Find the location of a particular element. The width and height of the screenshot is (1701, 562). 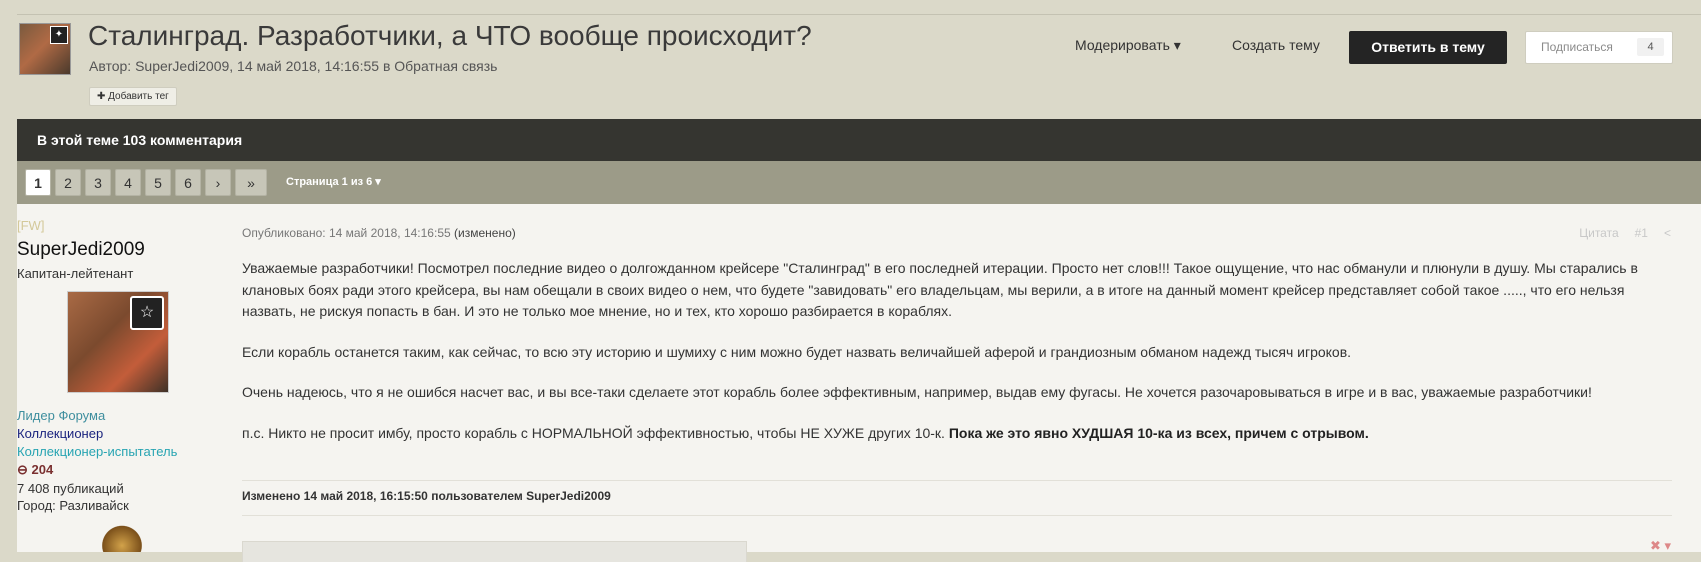

add-tag-button: ✚ Добавить тег is located at coordinates (133, 96).